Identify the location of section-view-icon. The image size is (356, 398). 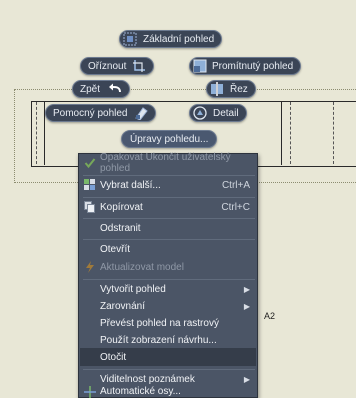
(217, 89).